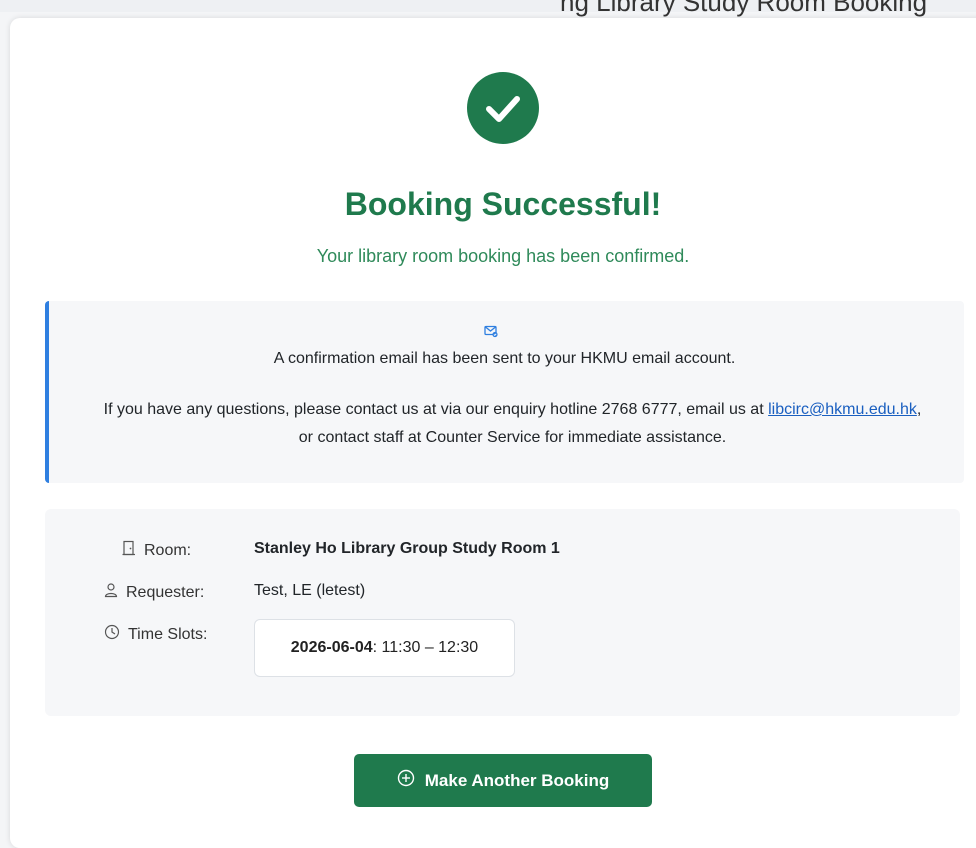 The width and height of the screenshot is (976, 848). I want to click on door-icon, so click(129, 550).